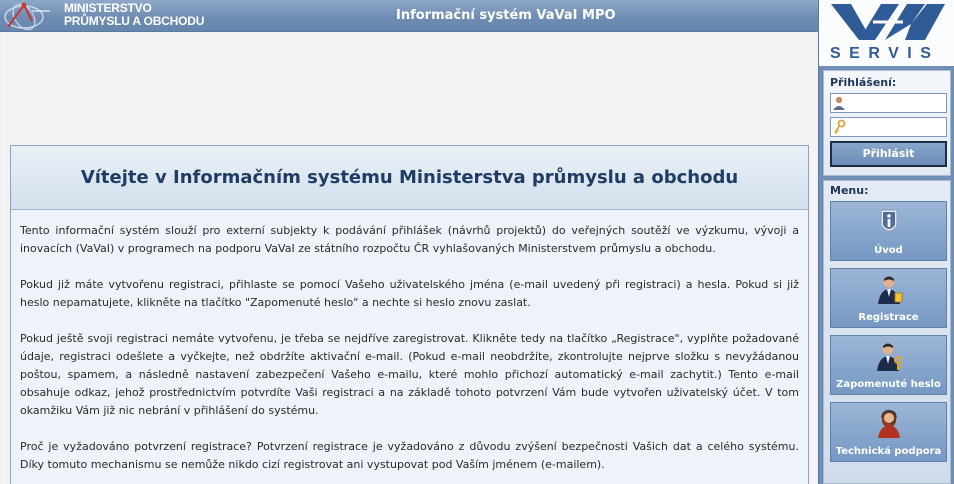 This screenshot has width=954, height=484. I want to click on servis-text: SERVIS, so click(885, 53).